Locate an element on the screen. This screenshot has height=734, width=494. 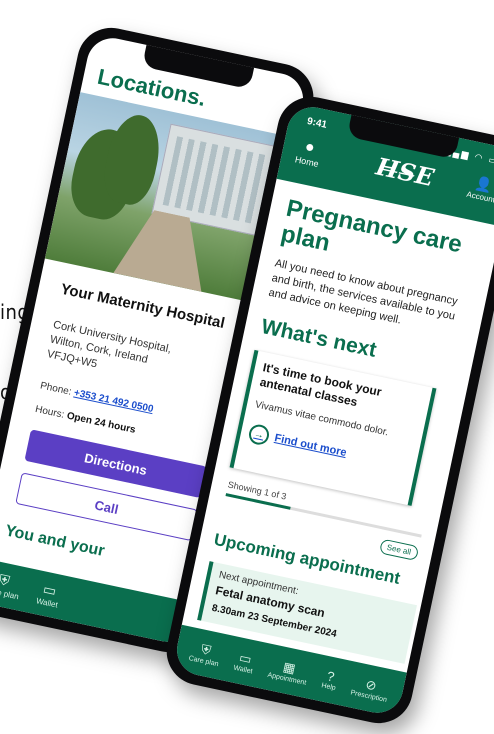
home-button: ● Home is located at coordinates (308, 153).